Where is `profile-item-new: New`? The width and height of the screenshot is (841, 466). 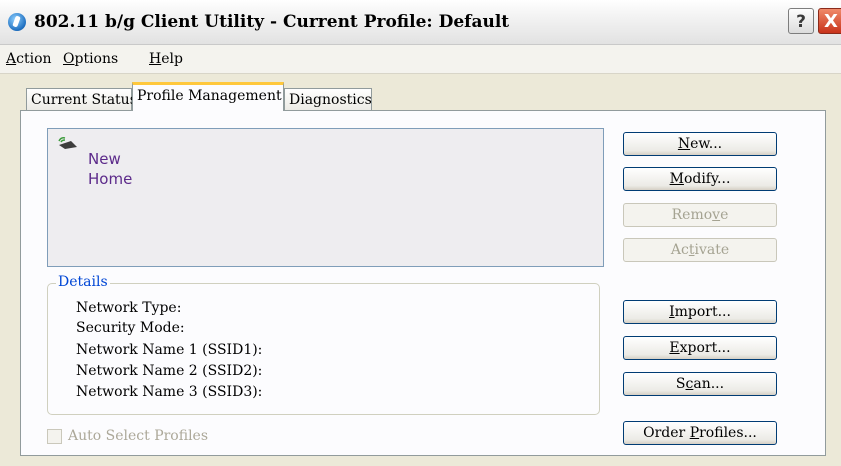 profile-item-new: New is located at coordinates (104, 159).